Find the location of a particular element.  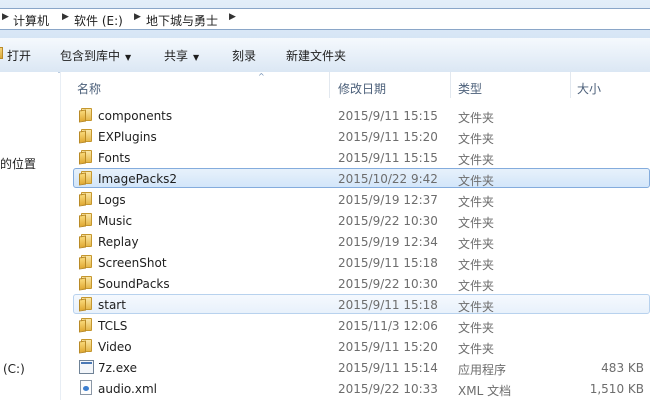

command-bar: 打开 包含到库中 ▼ 共享 ▼ 刻录 新建文件夹 is located at coordinates (325, 55).